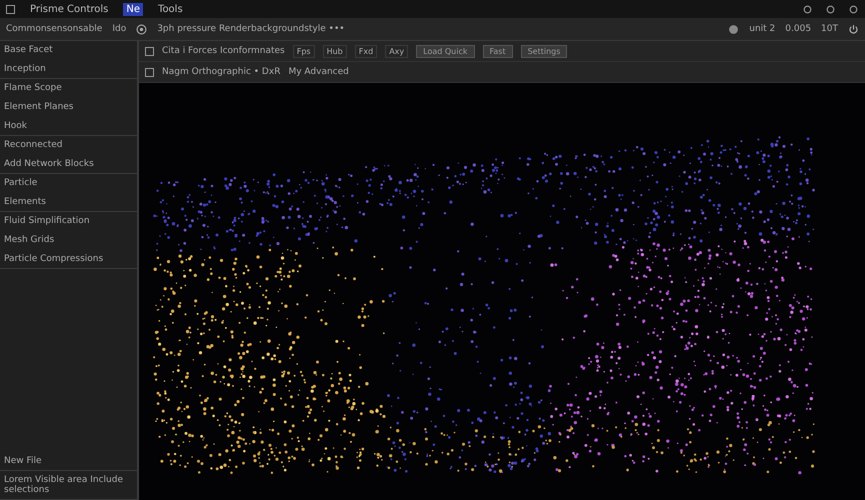 The height and width of the screenshot is (500, 865). Describe the element at coordinates (223, 51) in the screenshot. I see `viewport-title: Cita i Forces Iconformnates` at that location.